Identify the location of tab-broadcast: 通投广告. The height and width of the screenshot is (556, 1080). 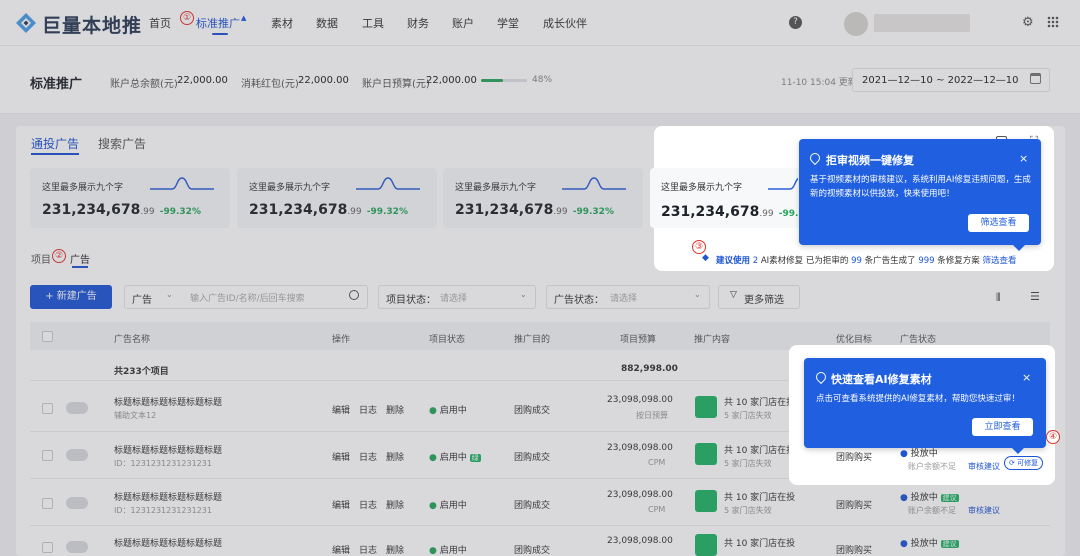
(55, 143).